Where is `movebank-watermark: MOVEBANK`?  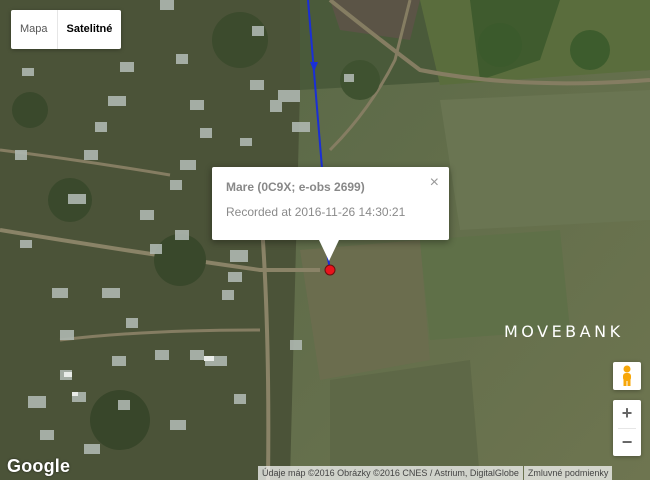 movebank-watermark: MOVEBANK is located at coordinates (564, 331).